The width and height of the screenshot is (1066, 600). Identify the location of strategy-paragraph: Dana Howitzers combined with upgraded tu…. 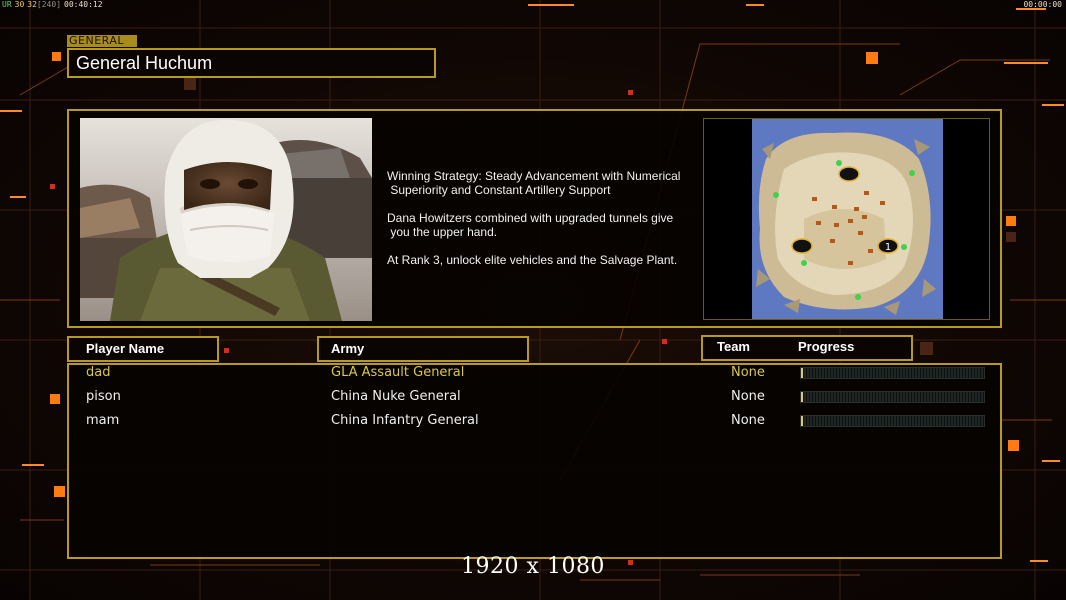
(530, 225).